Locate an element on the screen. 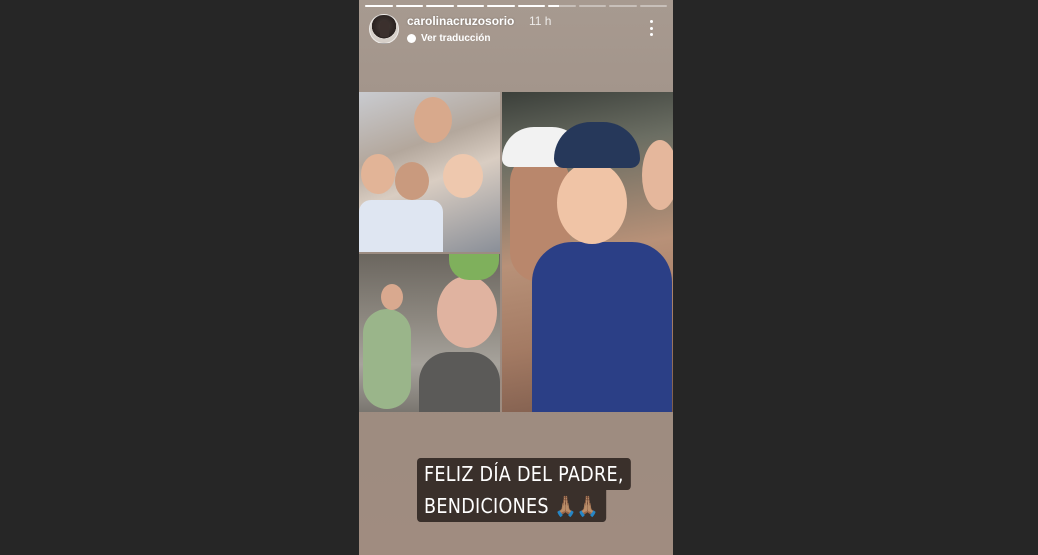 This screenshot has width=1038, height=555. translate-button: Ver traducción is located at coordinates (448, 38).